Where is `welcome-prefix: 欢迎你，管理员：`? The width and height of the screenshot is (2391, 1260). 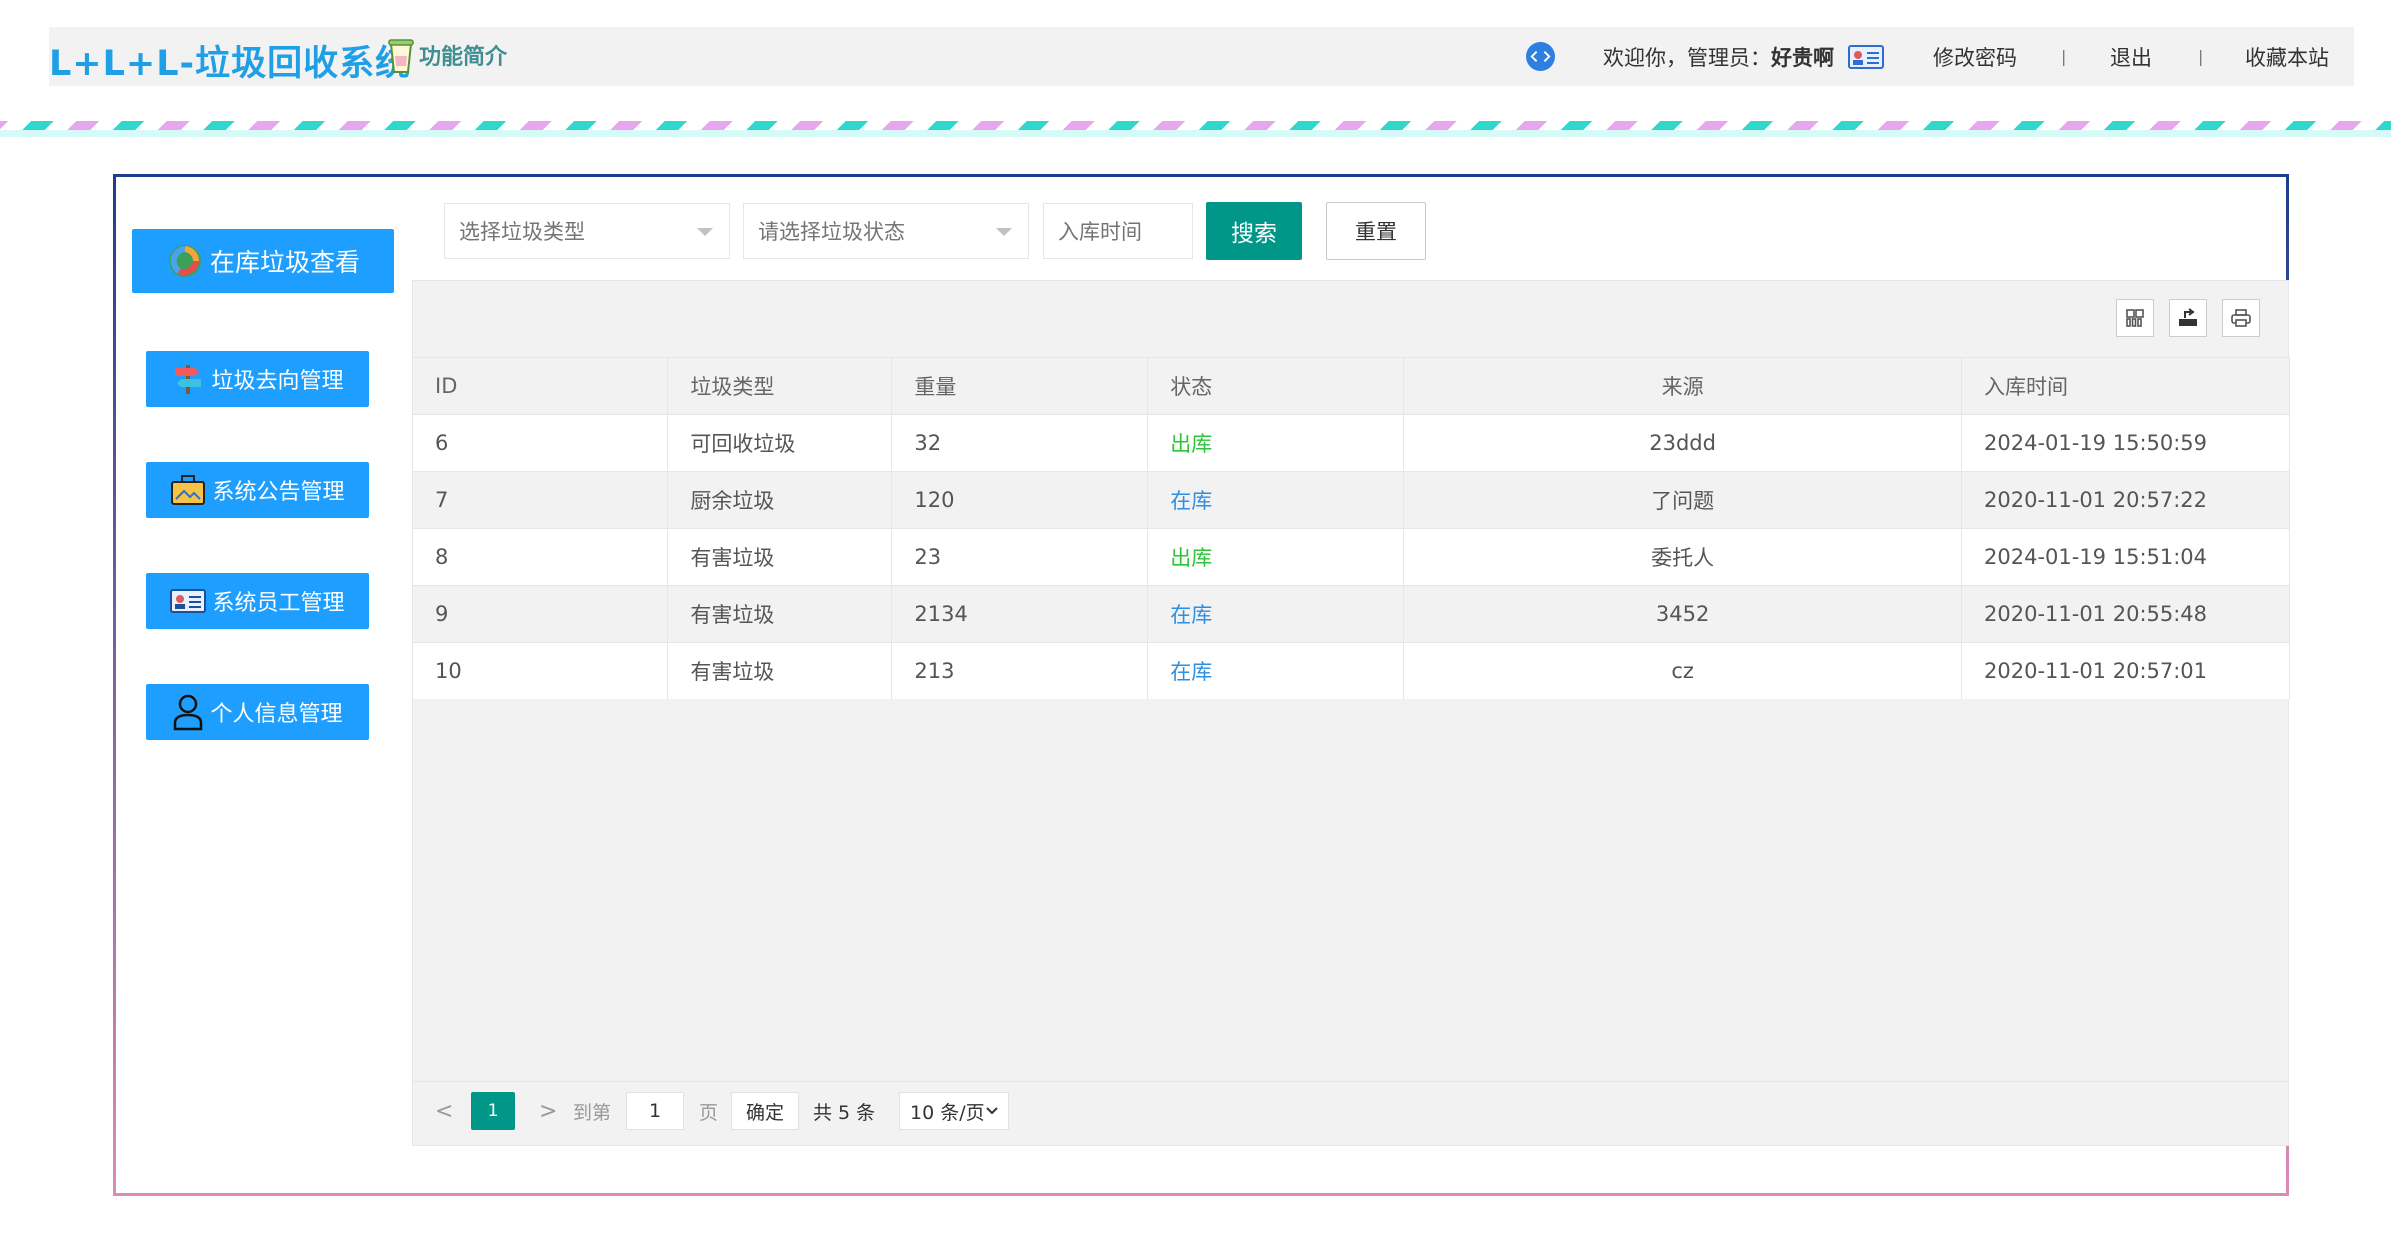 welcome-prefix: 欢迎你，管理员： is located at coordinates (1687, 57).